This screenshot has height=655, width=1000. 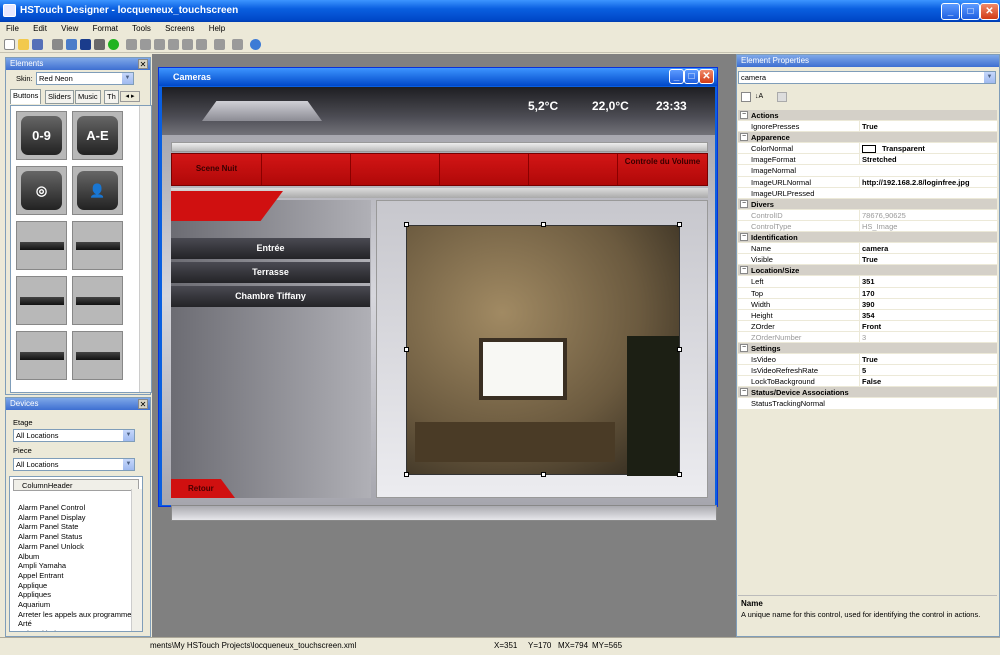 What do you see at coordinates (85, 44) in the screenshot?
I see `screen-icon` at bounding box center [85, 44].